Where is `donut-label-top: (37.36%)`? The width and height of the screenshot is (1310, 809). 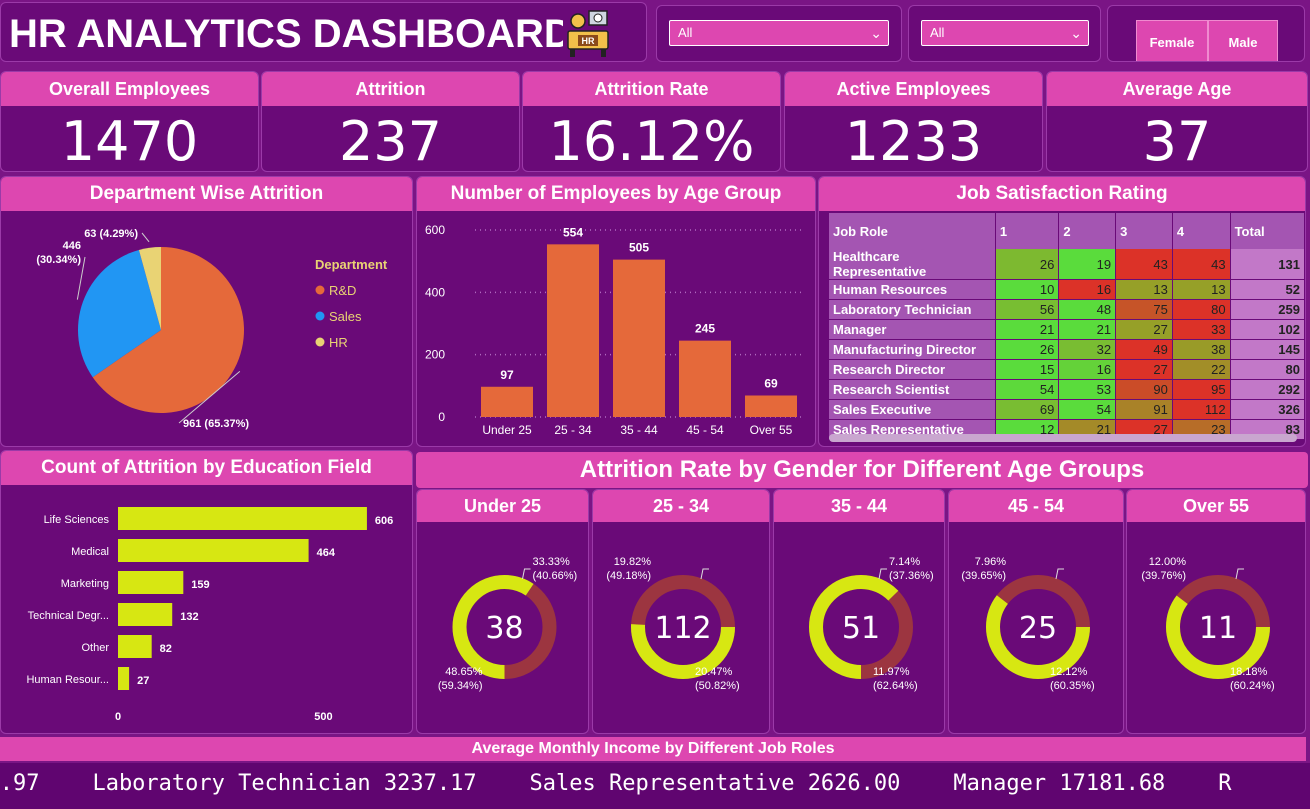
donut-label-top: (37.36%) is located at coordinates (911, 576).